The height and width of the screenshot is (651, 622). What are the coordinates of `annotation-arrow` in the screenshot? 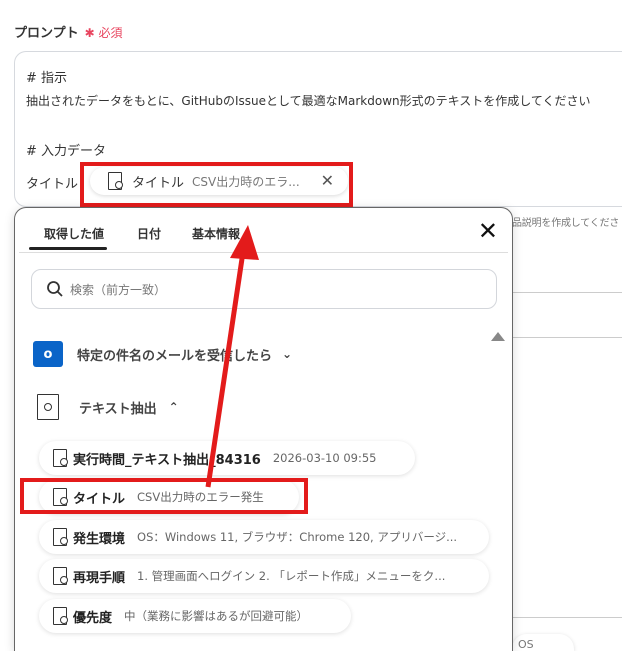 It's located at (232, 356).